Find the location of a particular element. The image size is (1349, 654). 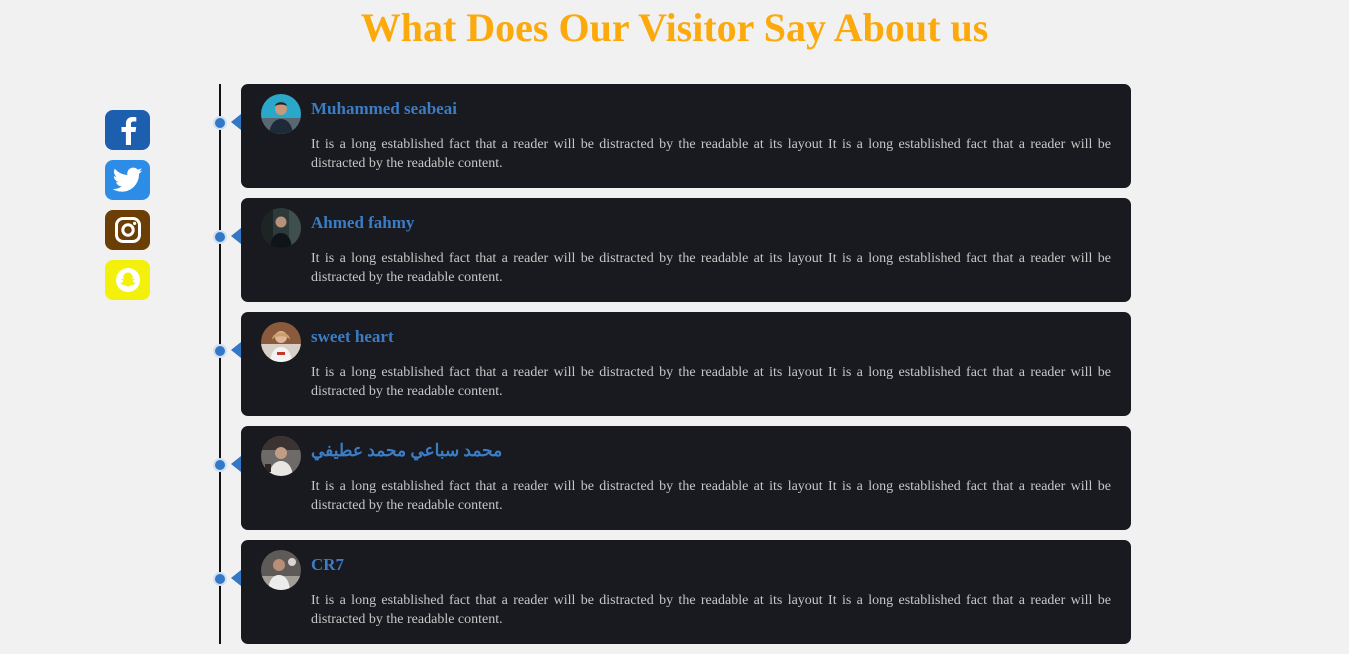

social-links is located at coordinates (127, 205).